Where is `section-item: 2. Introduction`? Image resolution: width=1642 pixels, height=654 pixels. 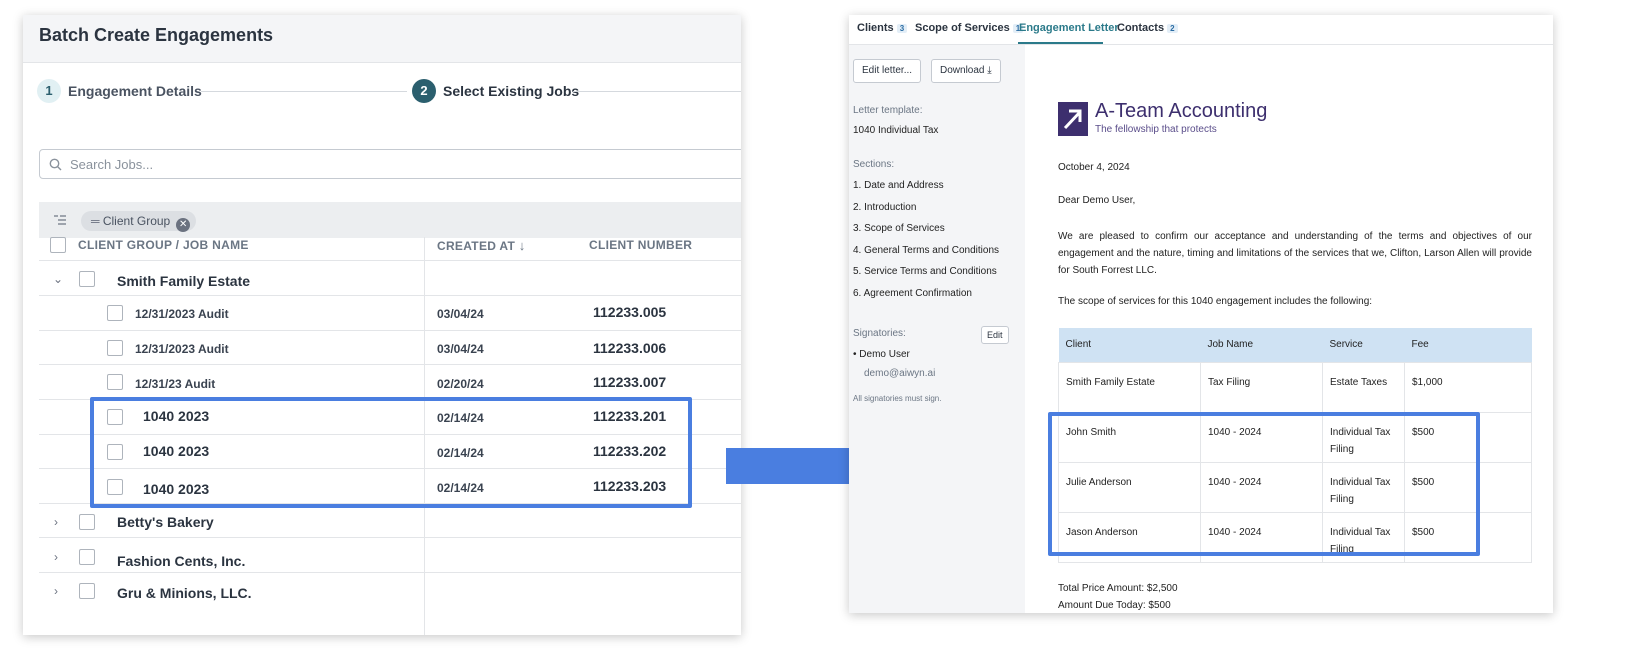 section-item: 2. Introduction is located at coordinates (884, 207).